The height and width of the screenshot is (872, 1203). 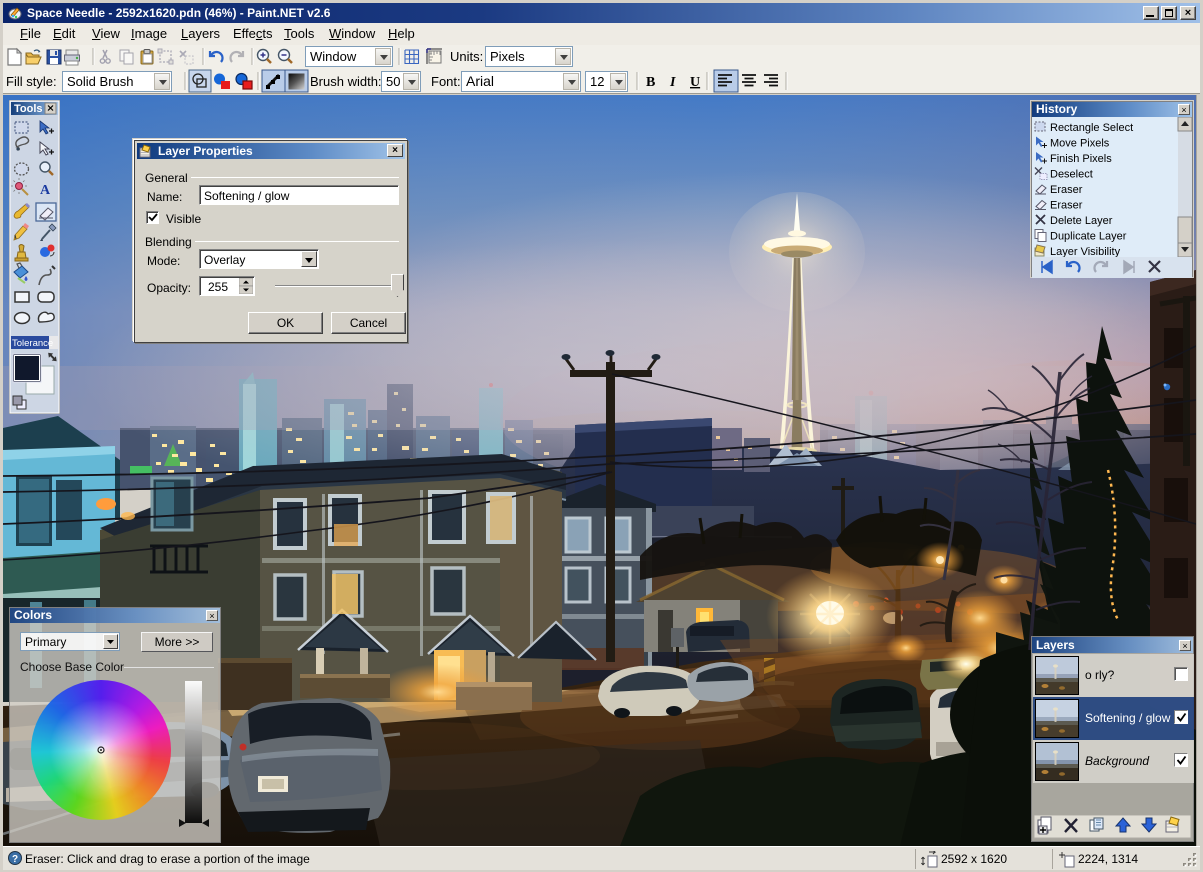 What do you see at coordinates (1085, 251) in the screenshot?
I see `svg-text: Layer Visibility` at bounding box center [1085, 251].